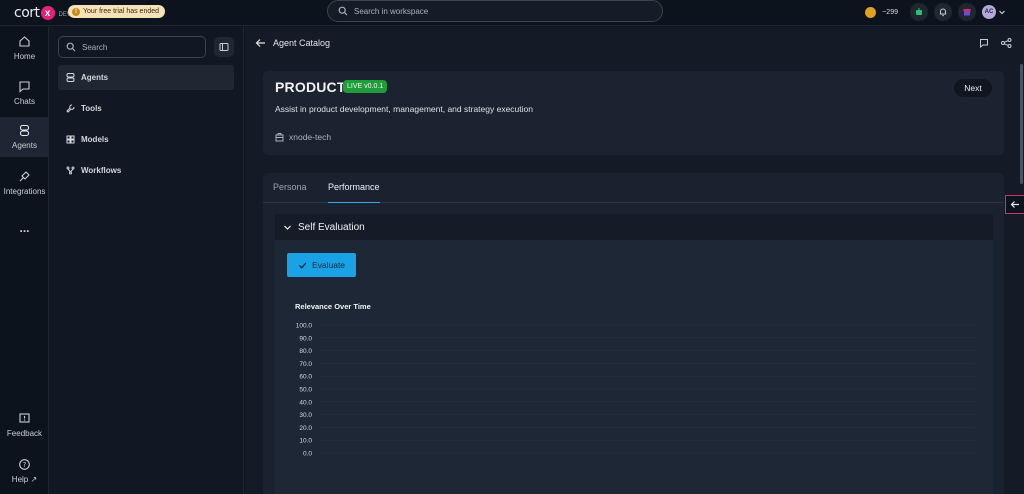 The height and width of the screenshot is (494, 1024). I want to click on sidebar-search-input: Search, so click(132, 47).